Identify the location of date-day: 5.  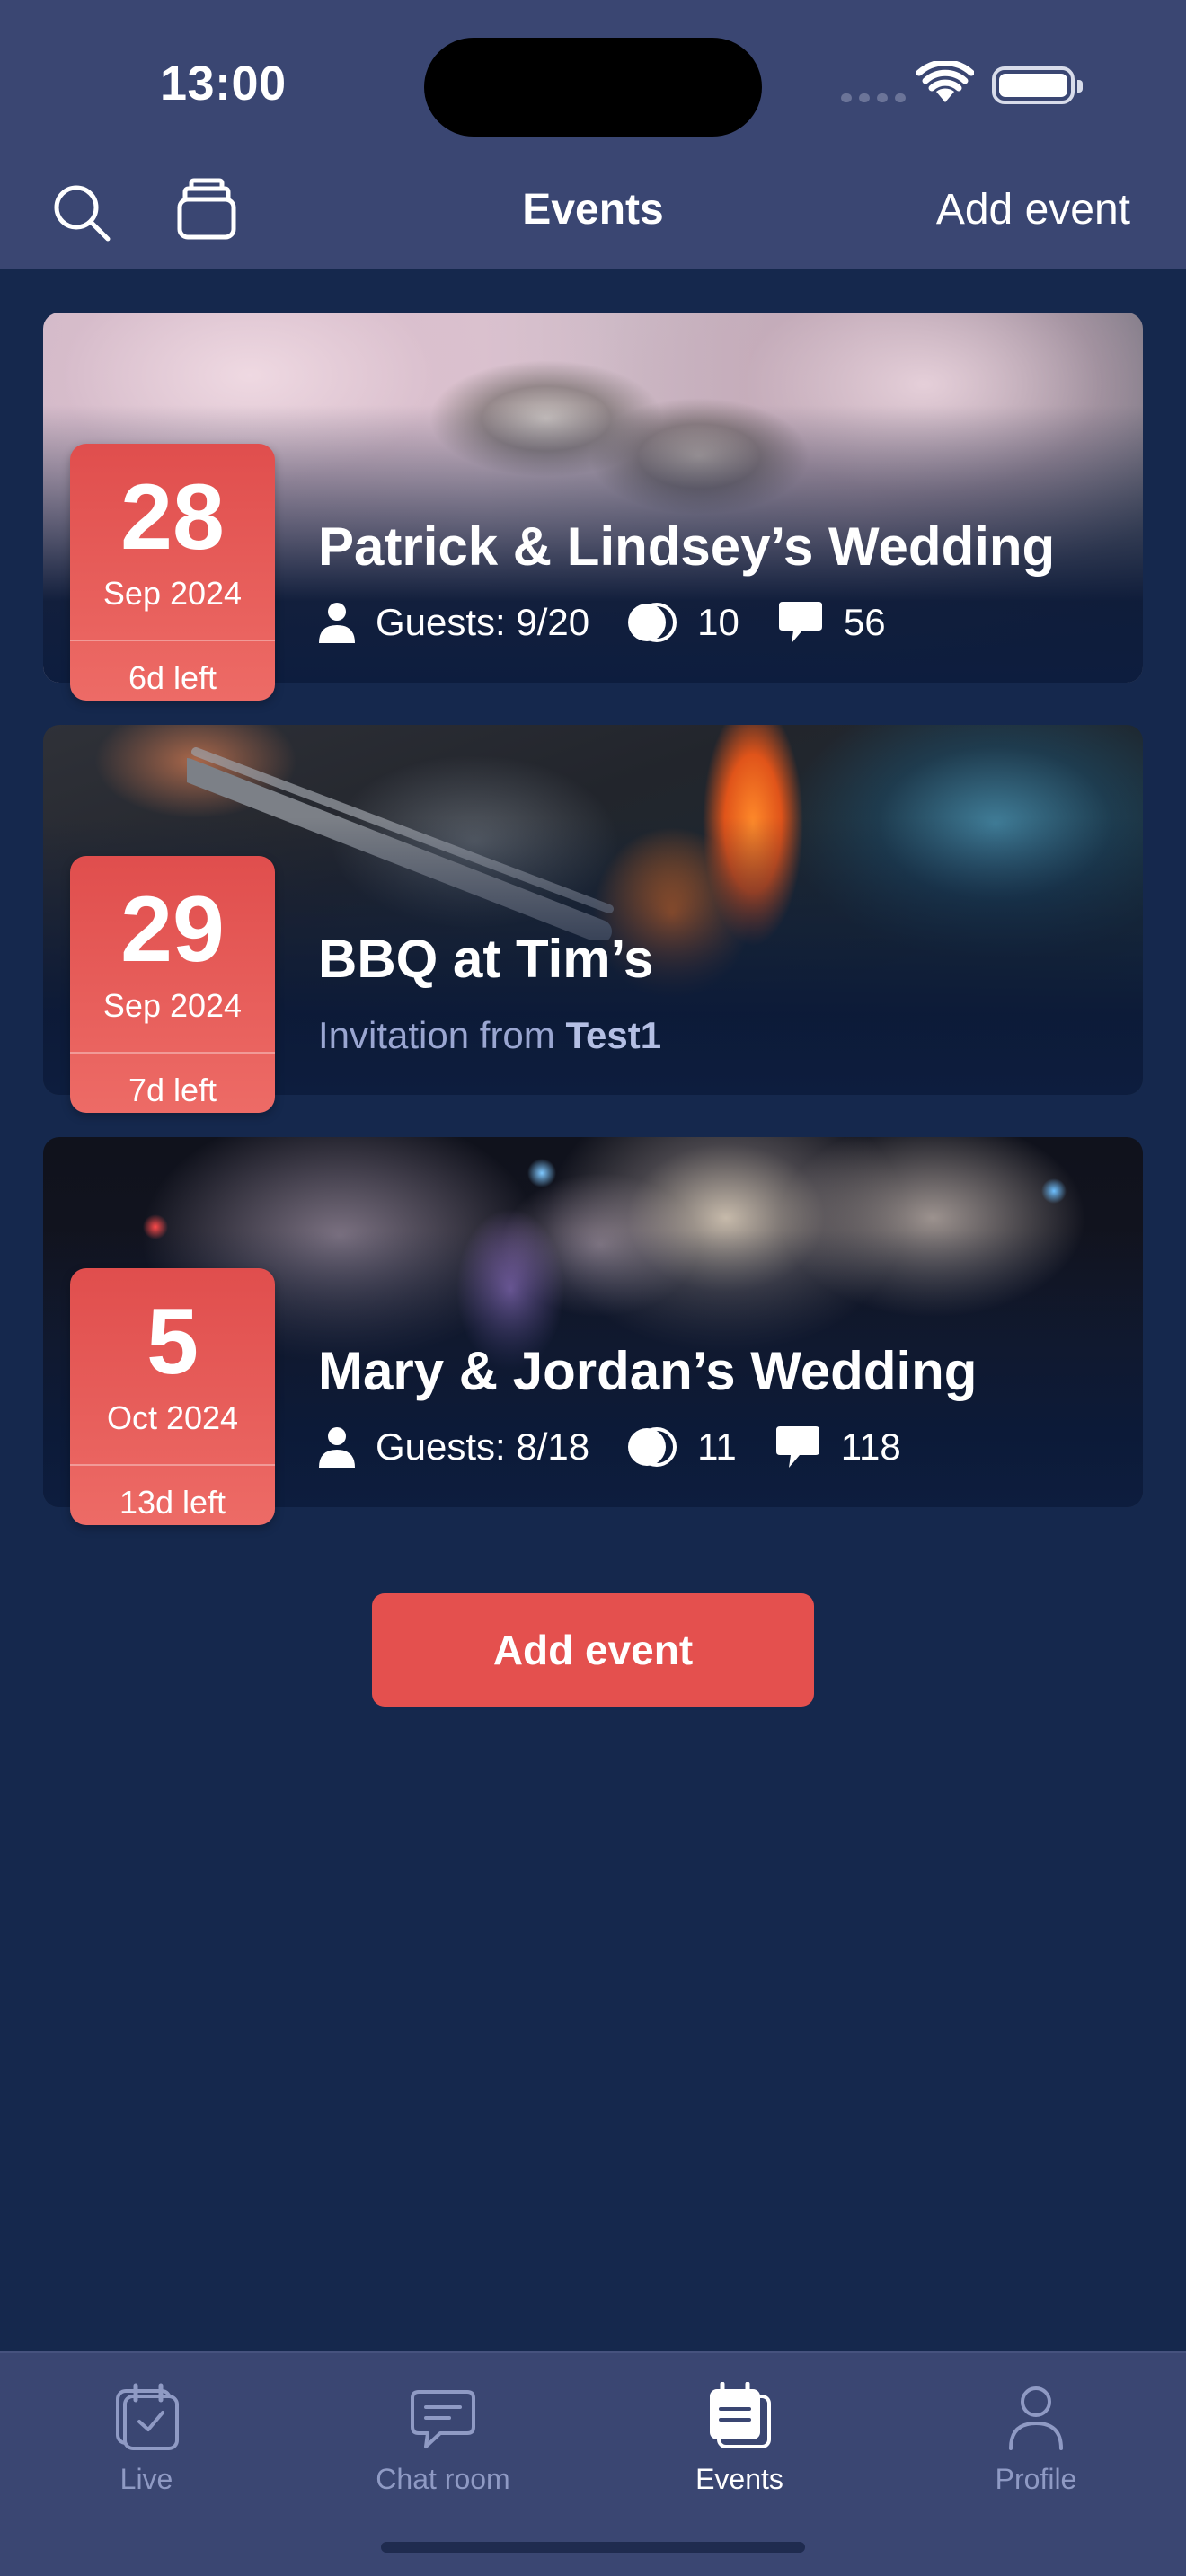
(172, 1342).